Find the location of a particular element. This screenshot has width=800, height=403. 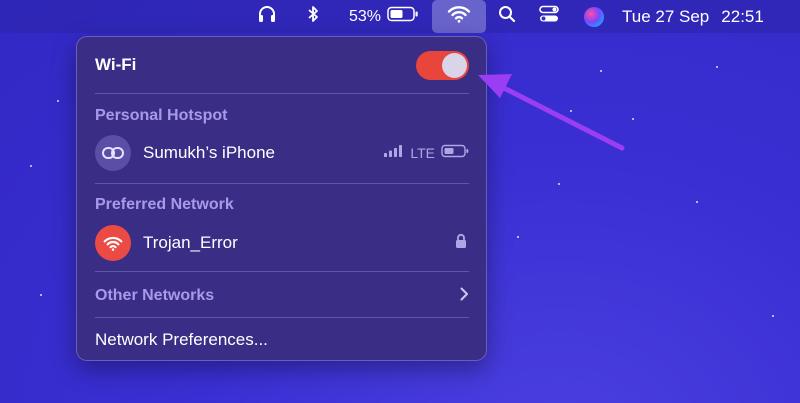

control-center-button is located at coordinates (549, 16).